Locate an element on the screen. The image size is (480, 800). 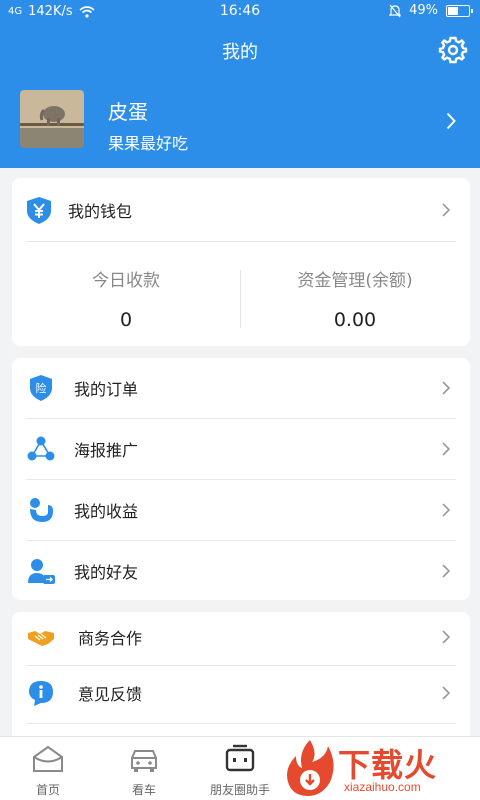
menu-item-poster: 海报推广 is located at coordinates (241, 449).